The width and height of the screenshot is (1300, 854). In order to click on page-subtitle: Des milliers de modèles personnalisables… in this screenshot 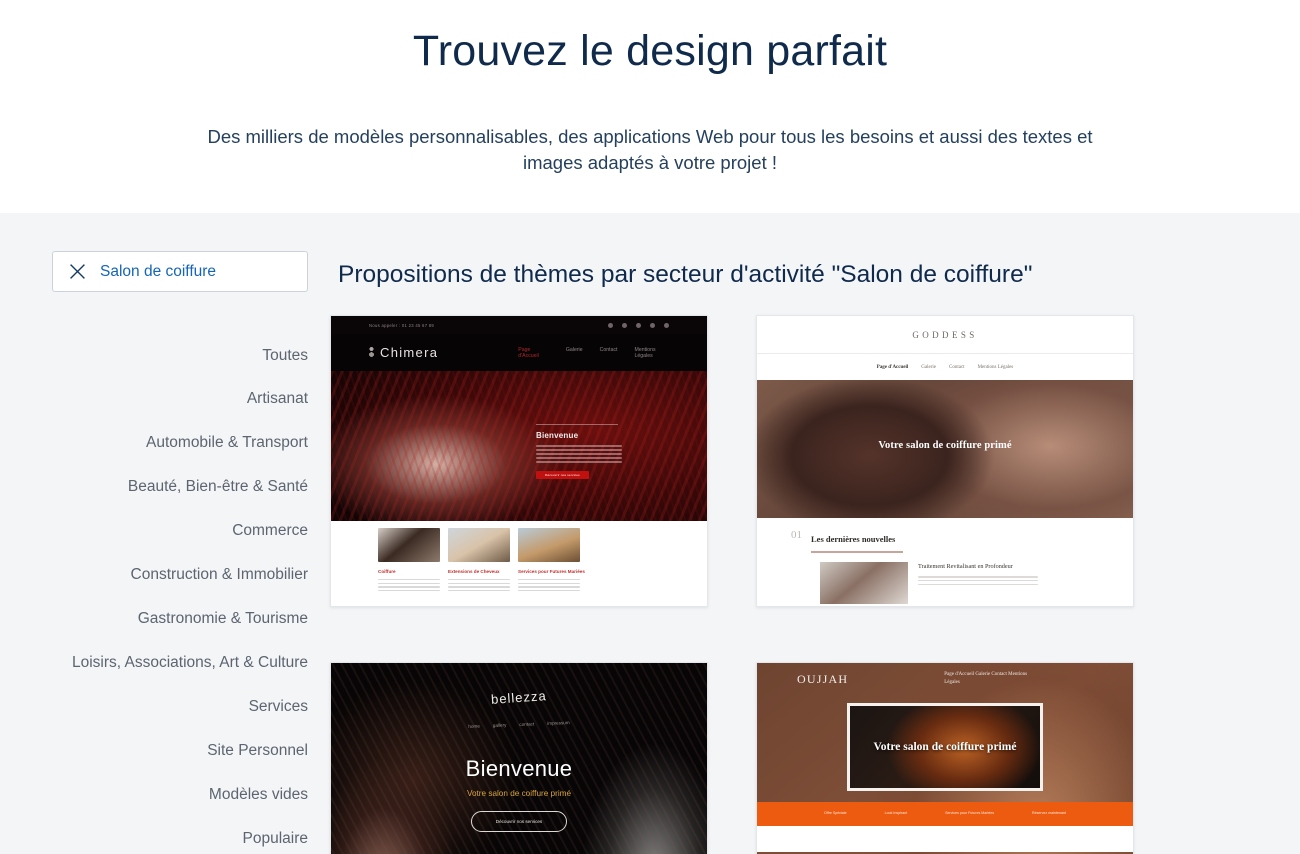, I will do `click(650, 149)`.